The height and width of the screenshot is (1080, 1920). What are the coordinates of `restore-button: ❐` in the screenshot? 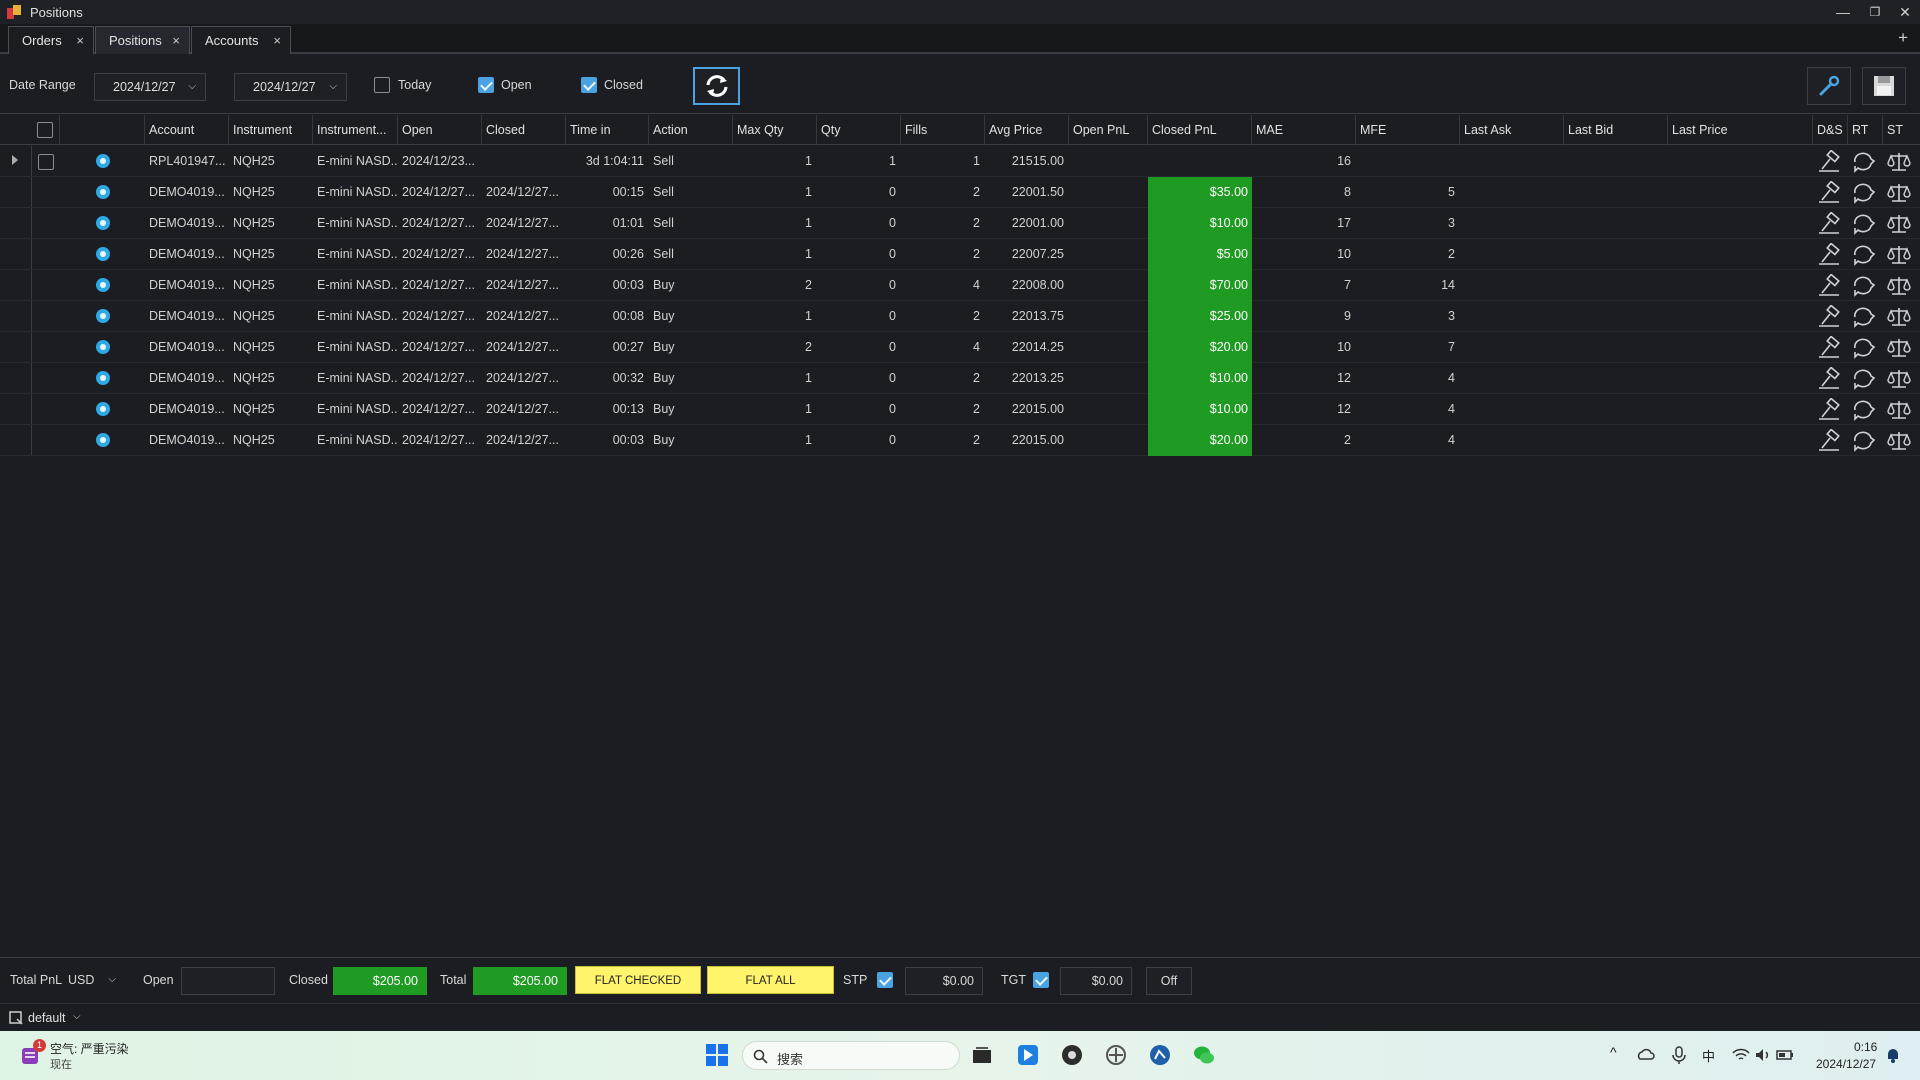 It's located at (1875, 12).